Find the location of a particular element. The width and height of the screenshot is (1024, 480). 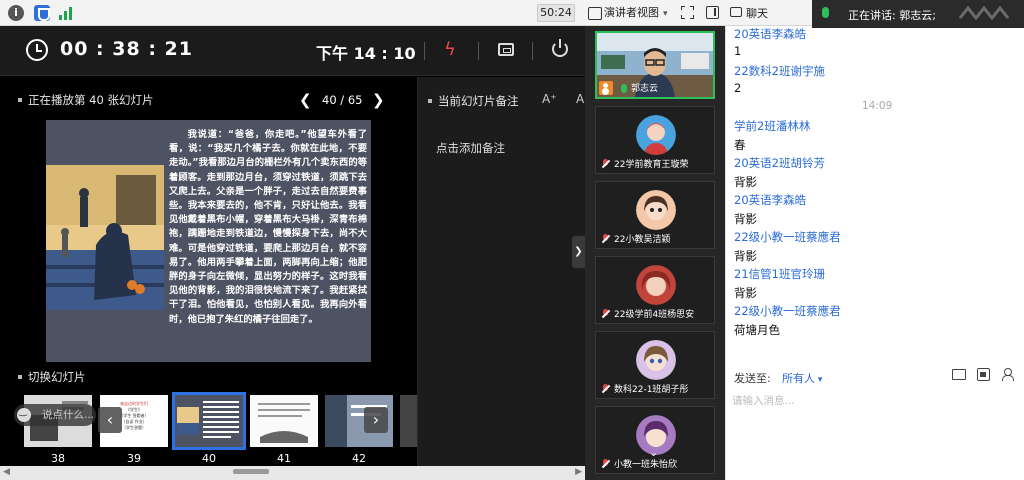

side-panel-icon is located at coordinates (712, 12).